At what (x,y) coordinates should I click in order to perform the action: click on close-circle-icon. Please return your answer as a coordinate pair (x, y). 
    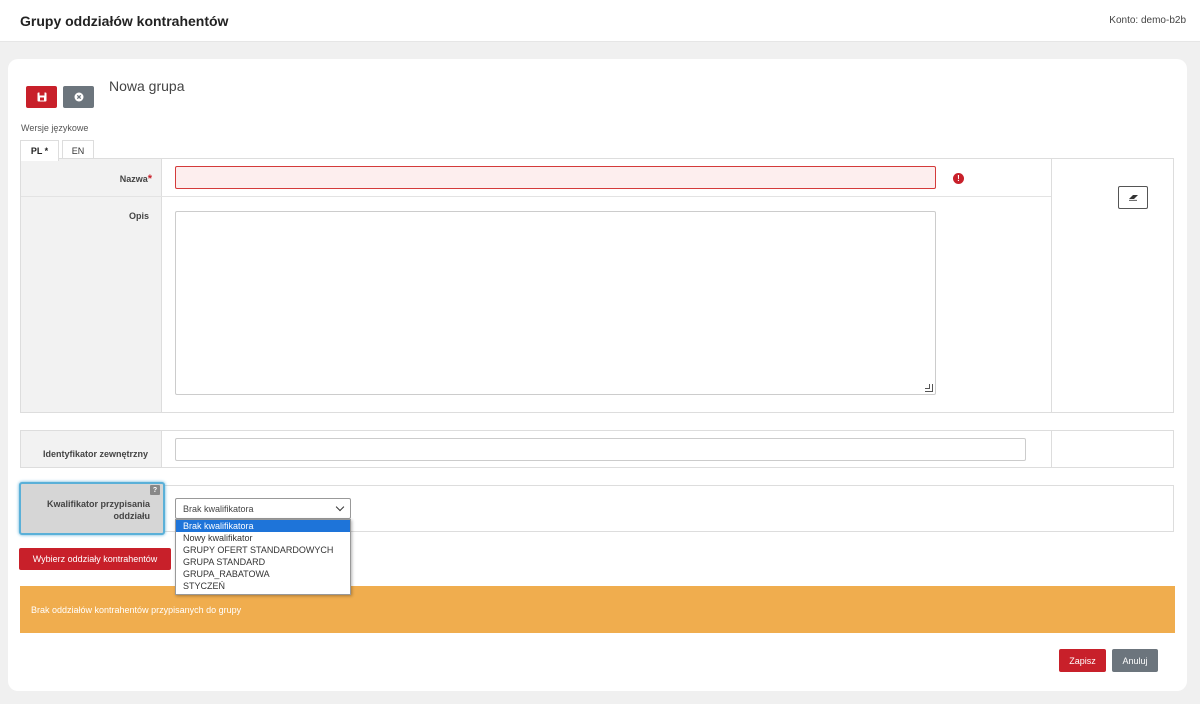
    Looking at the image, I should click on (78, 97).